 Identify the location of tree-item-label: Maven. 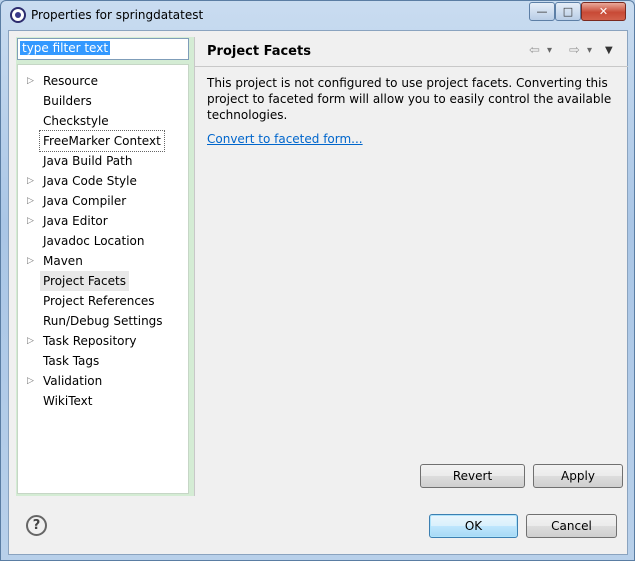
(63, 261).